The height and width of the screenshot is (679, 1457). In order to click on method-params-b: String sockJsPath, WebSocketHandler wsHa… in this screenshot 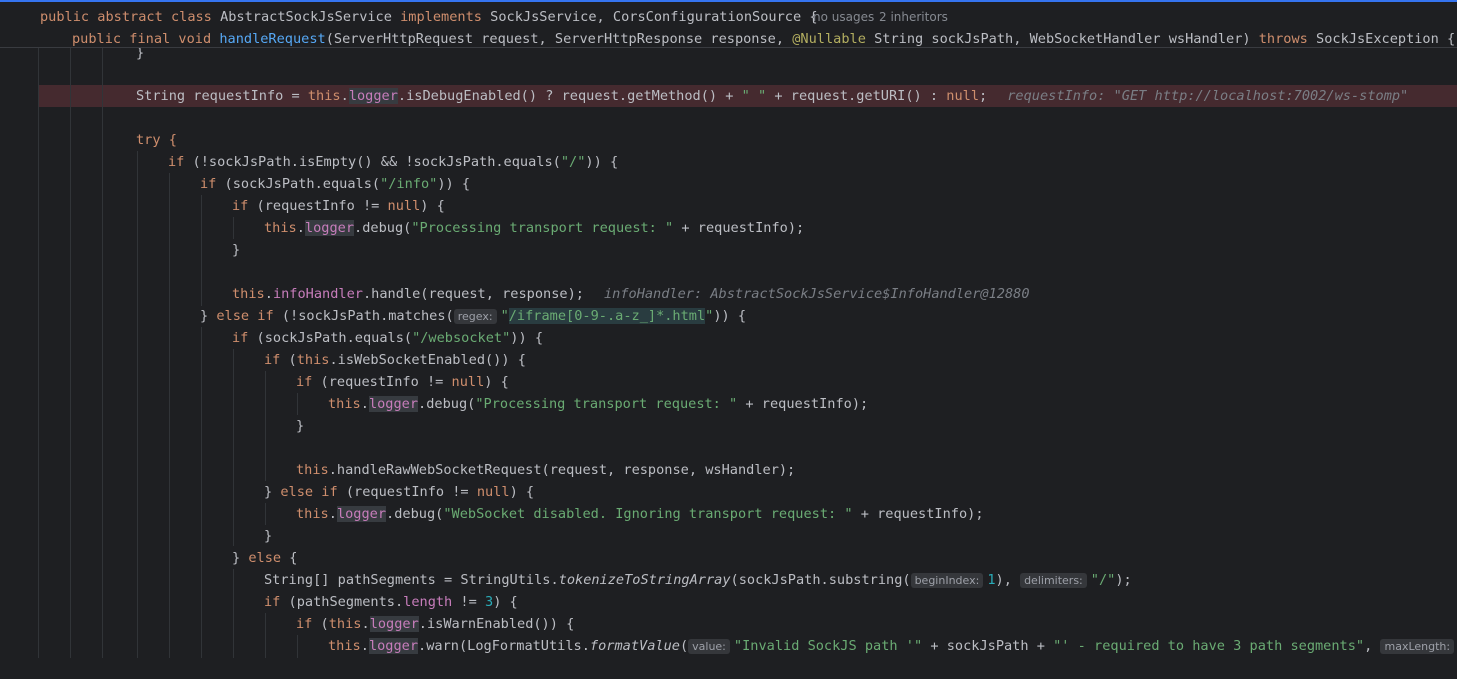, I will do `click(1062, 39)`.